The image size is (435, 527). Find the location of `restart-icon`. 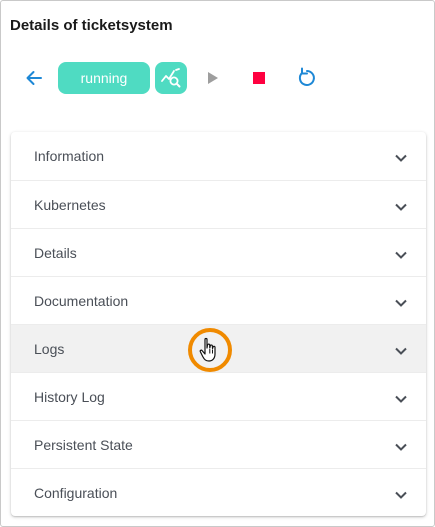

restart-icon is located at coordinates (306, 76).